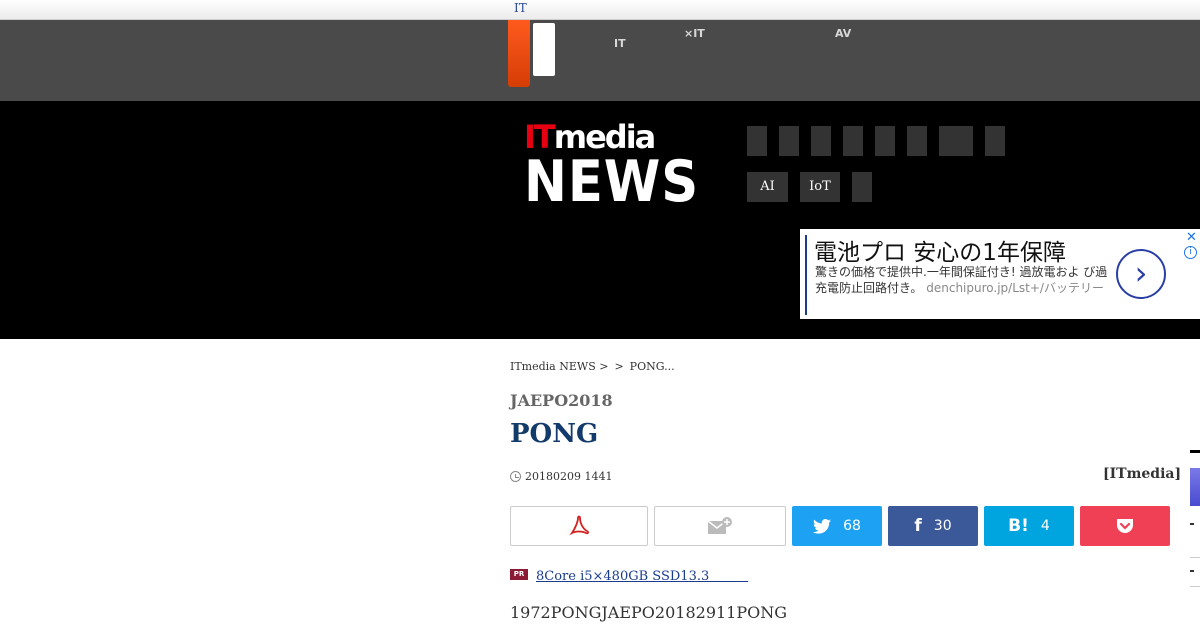 Image resolution: width=1200 pixels, height=630 pixels. What do you see at coordinates (1015, 288) in the screenshot?
I see `ad-url: denchipuro.jp/Lst+/バッテリー` at bounding box center [1015, 288].